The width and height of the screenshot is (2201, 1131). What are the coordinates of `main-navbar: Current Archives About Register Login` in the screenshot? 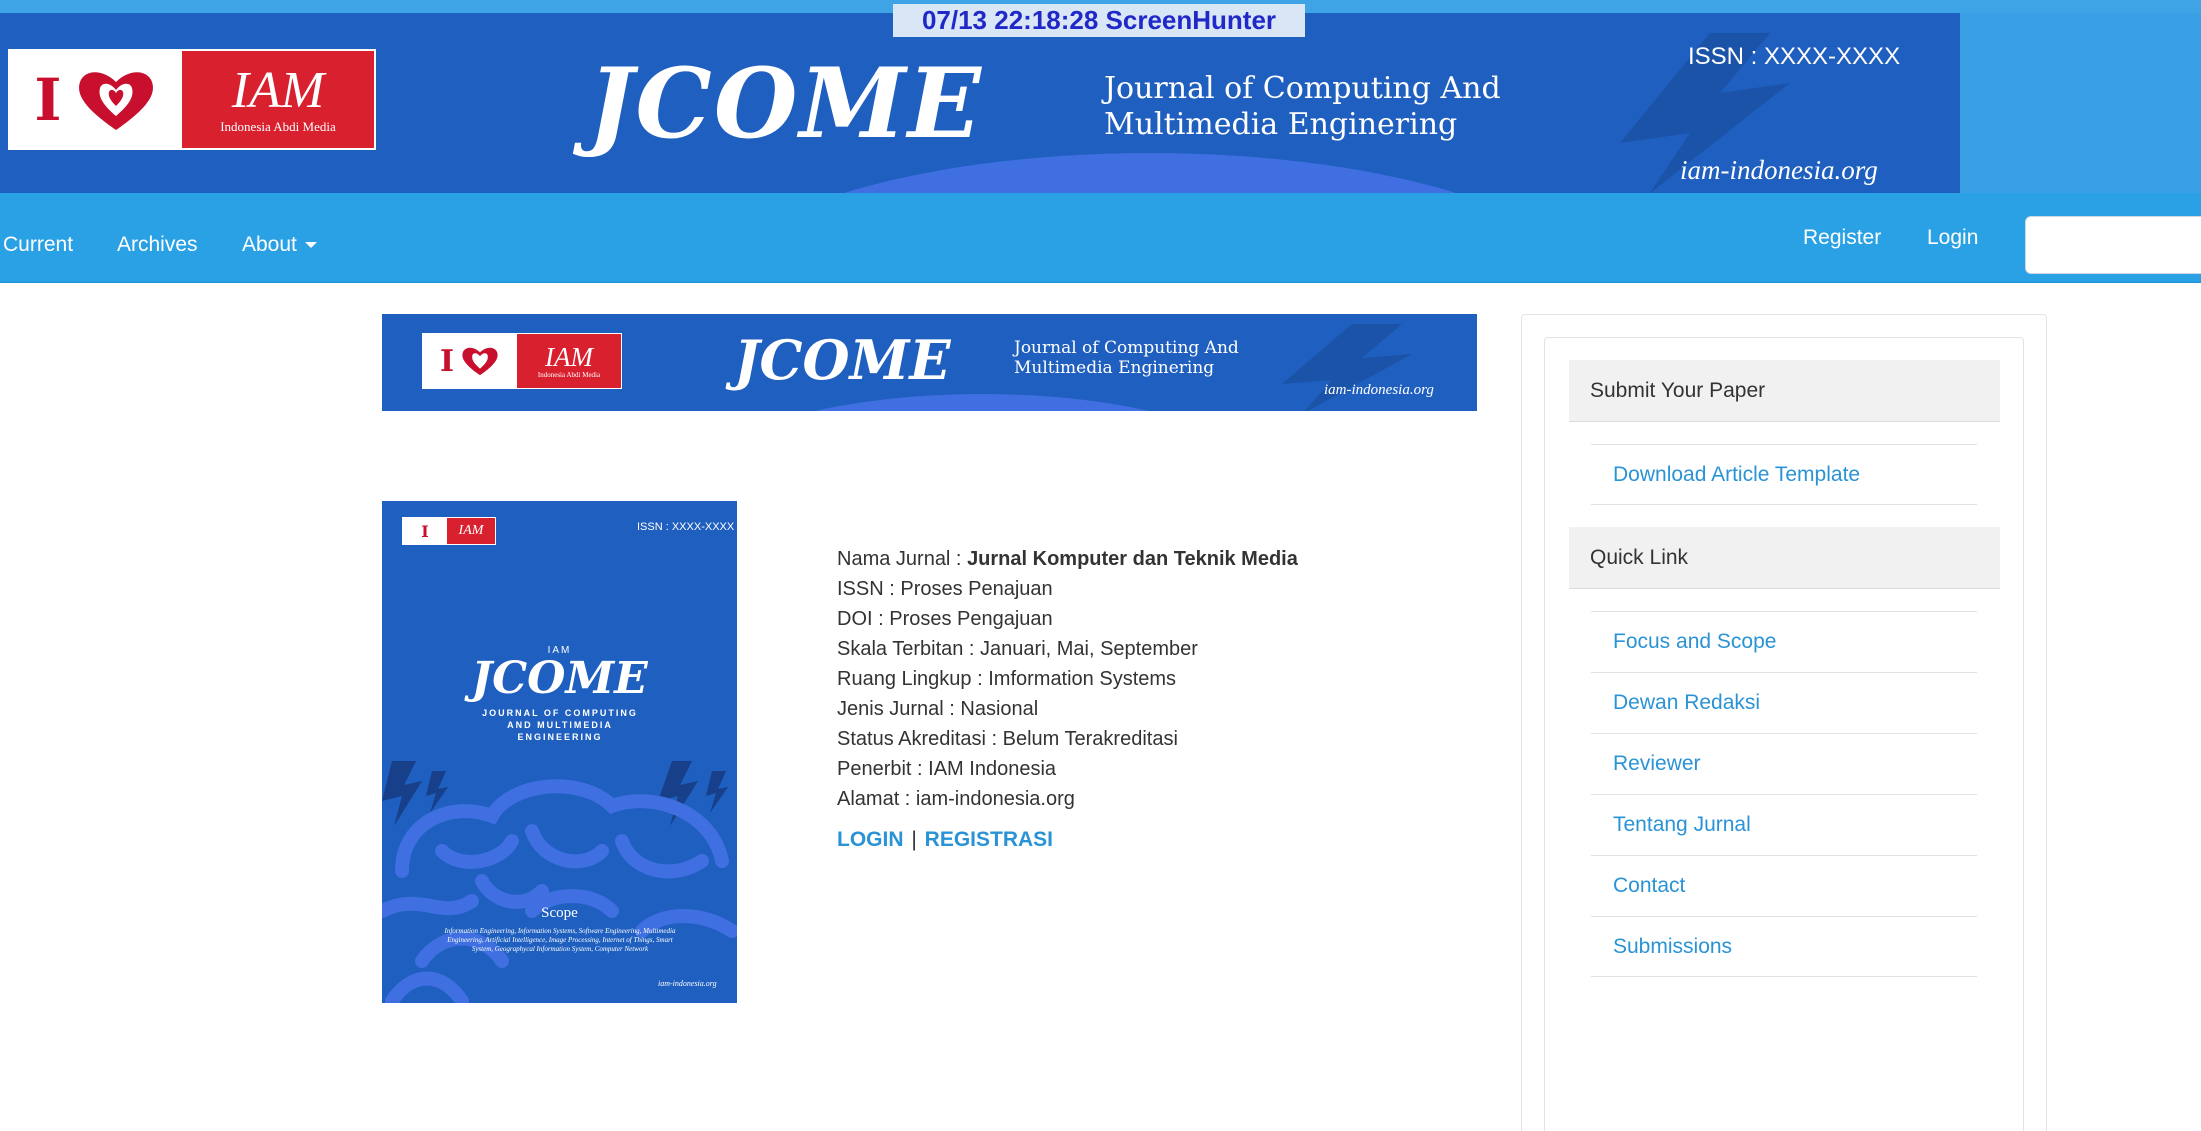 It's located at (1100, 238).